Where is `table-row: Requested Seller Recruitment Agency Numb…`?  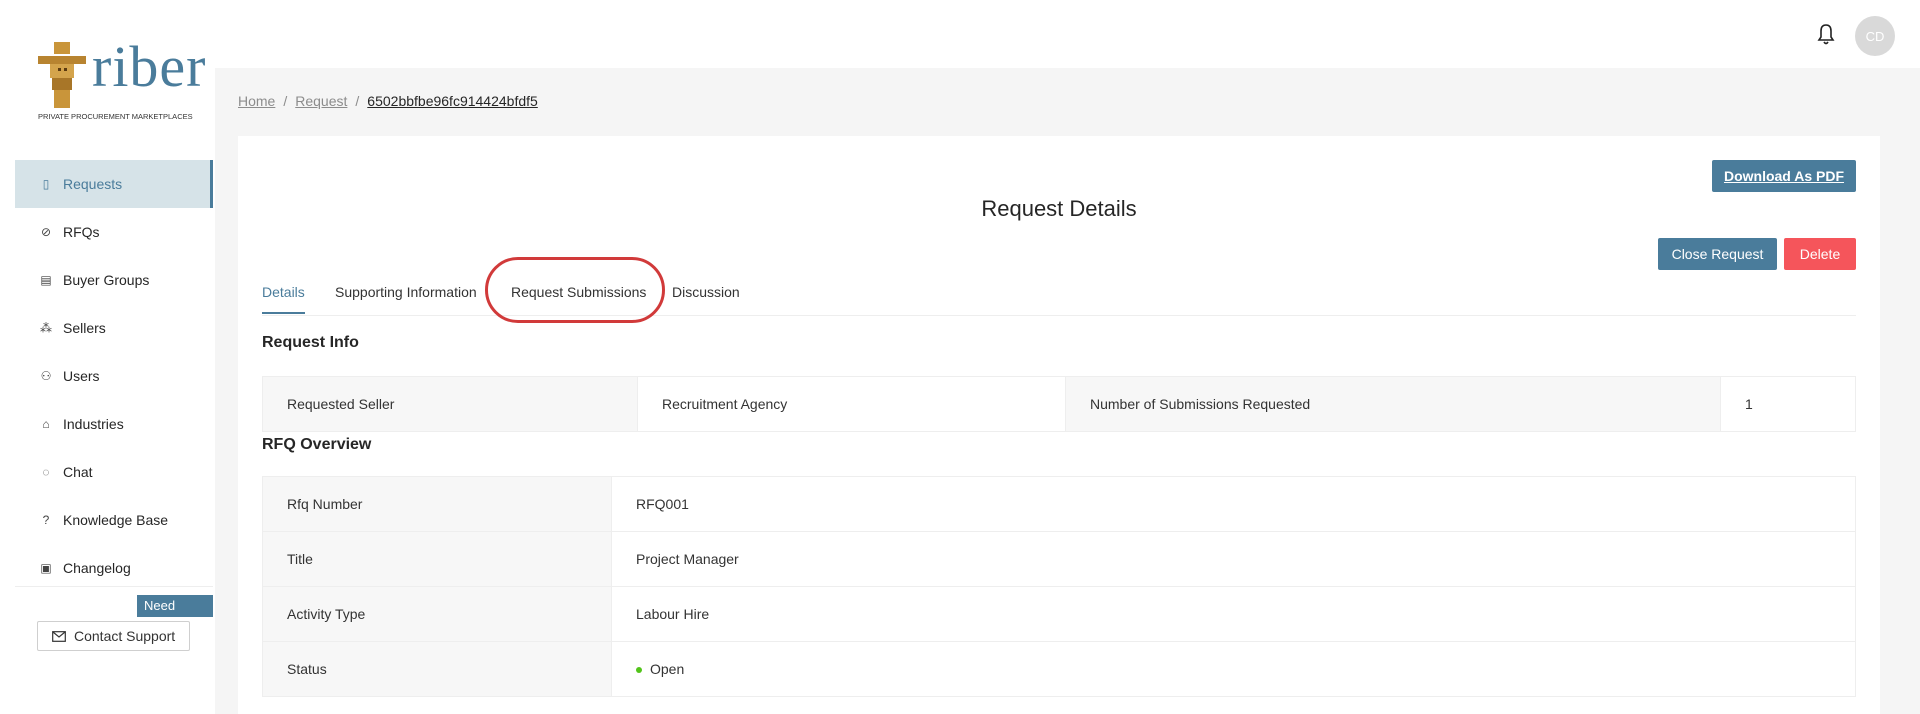 table-row: Requested Seller Recruitment Agency Numb… is located at coordinates (1059, 404).